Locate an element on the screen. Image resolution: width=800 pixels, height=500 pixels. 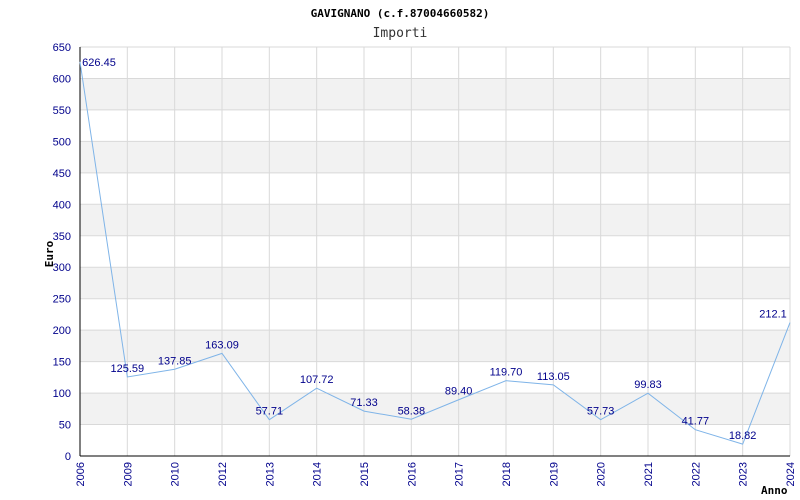
data-label: 57.71 is located at coordinates (270, 412).